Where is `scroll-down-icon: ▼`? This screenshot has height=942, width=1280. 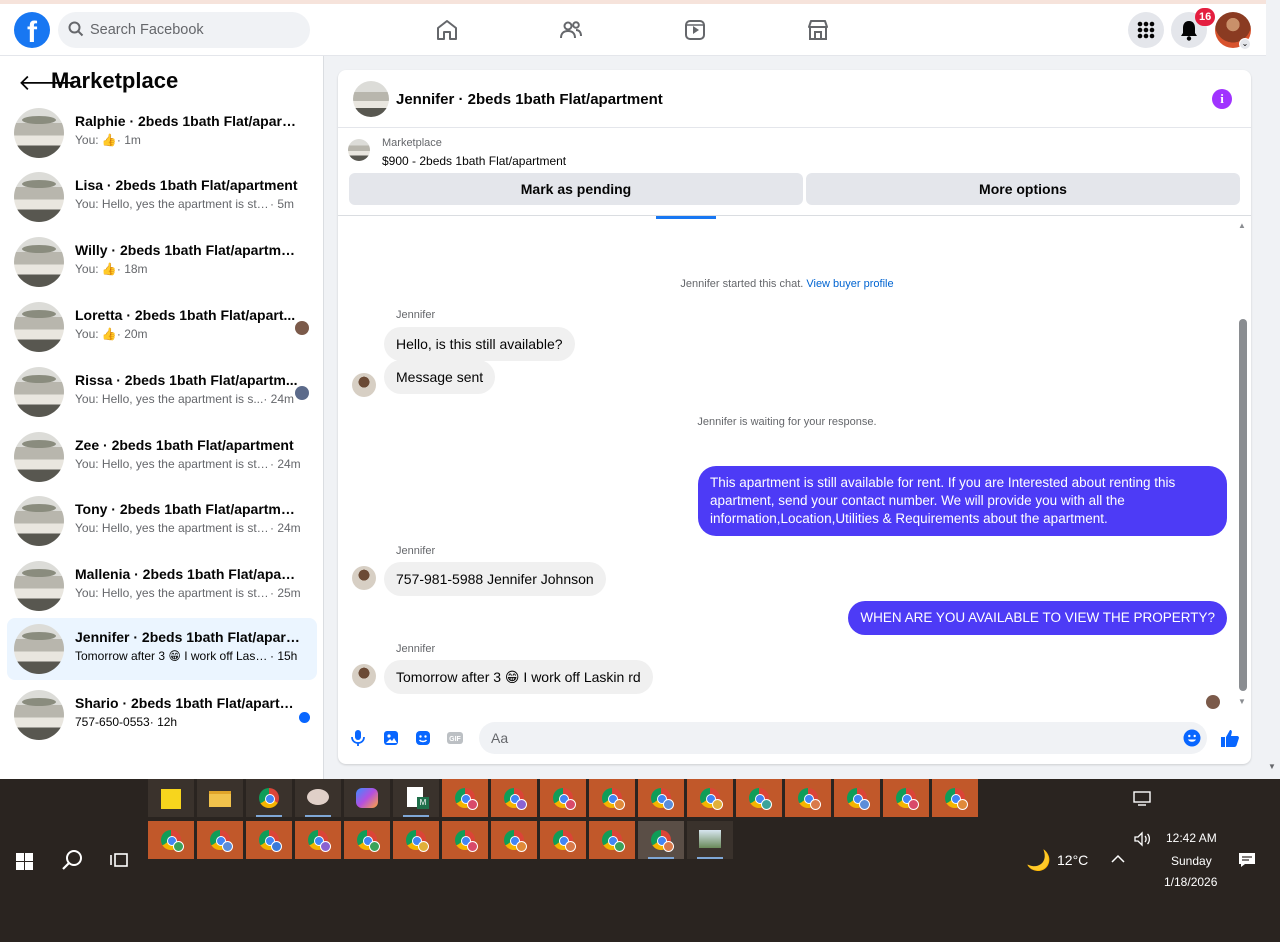
scroll-down-icon: ▼ is located at coordinates (1242, 701).